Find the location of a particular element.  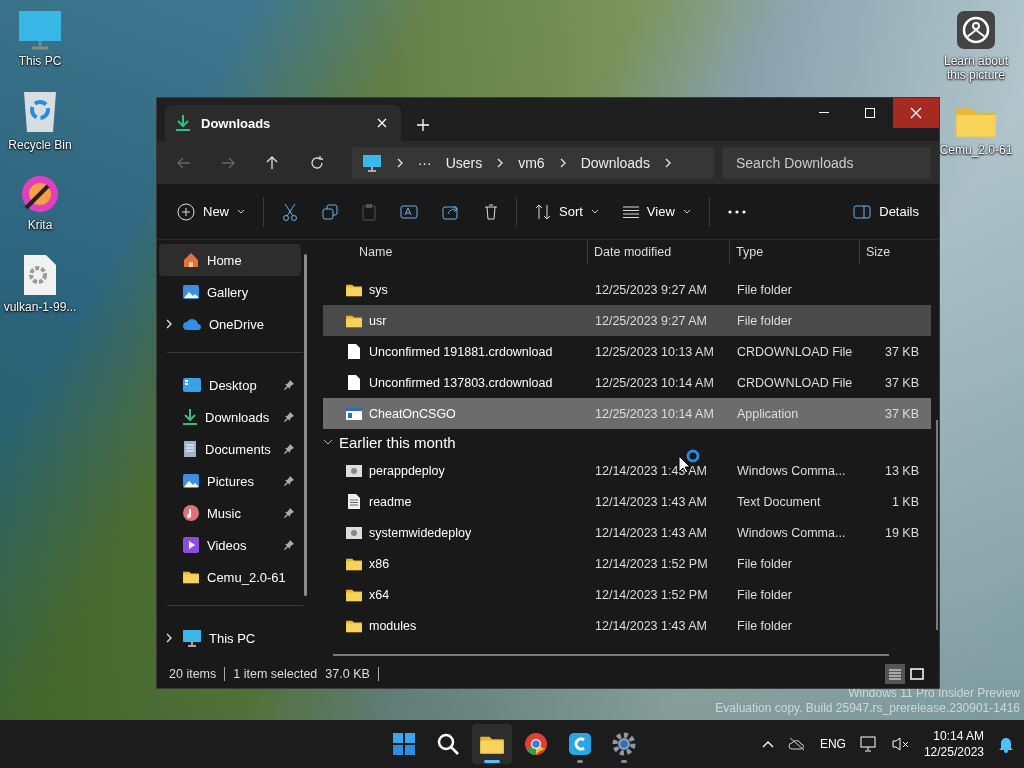

plus-icon is located at coordinates (423, 125).